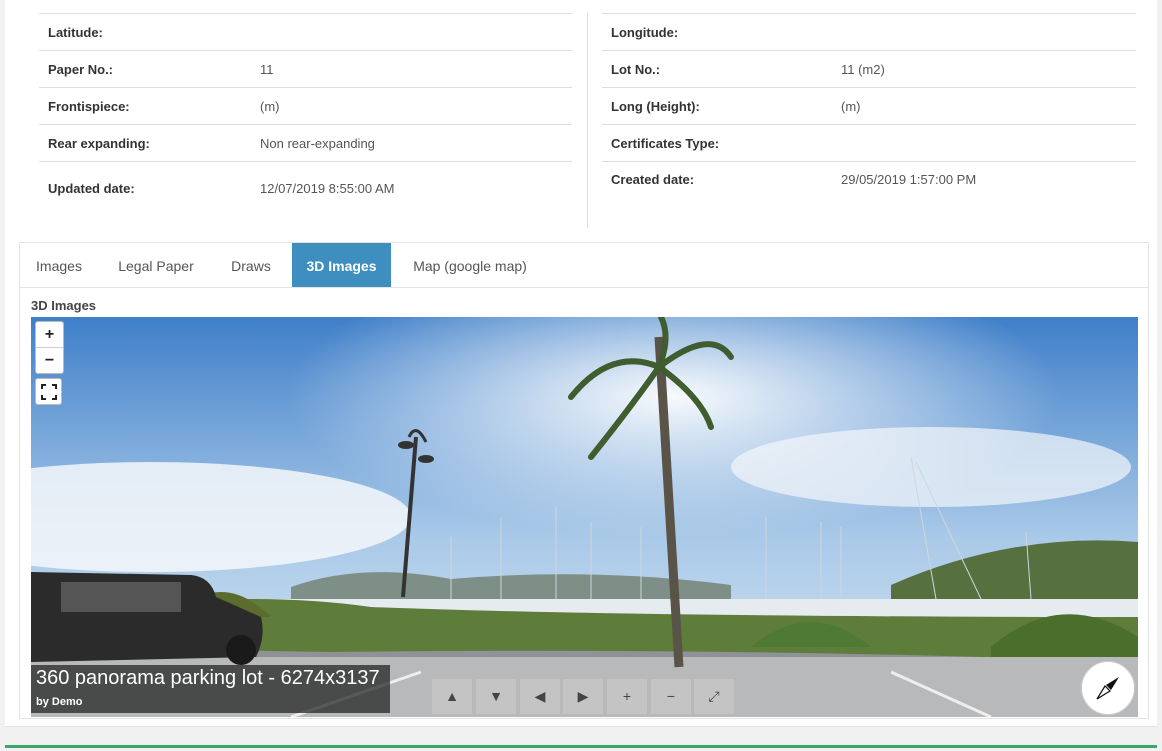  Describe the element at coordinates (869, 31) in the screenshot. I see `detail-row-longitude: Longitude:` at that location.